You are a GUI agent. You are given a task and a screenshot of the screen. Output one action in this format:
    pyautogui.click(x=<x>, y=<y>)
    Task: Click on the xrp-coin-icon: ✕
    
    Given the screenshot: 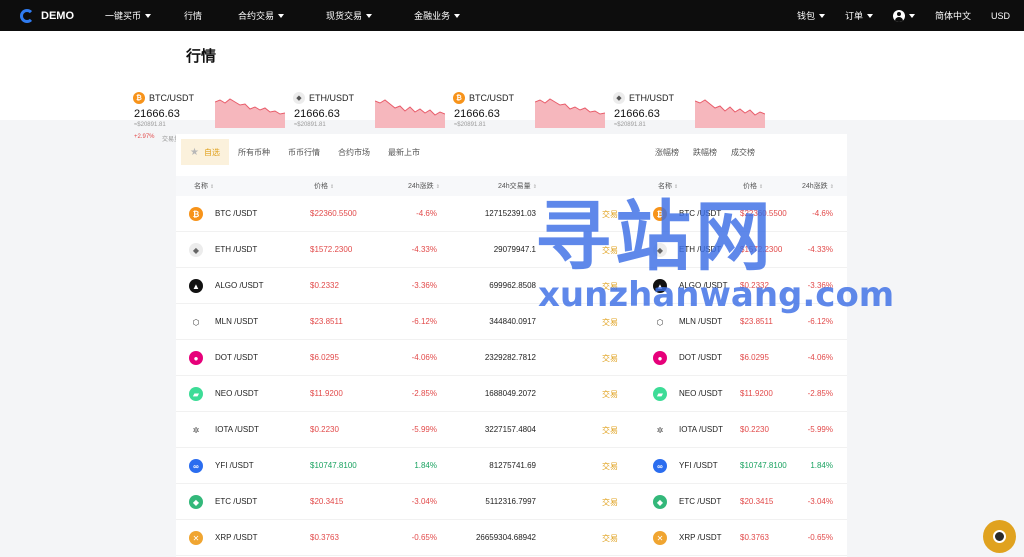 What is the action you would take?
    pyautogui.click(x=196, y=538)
    